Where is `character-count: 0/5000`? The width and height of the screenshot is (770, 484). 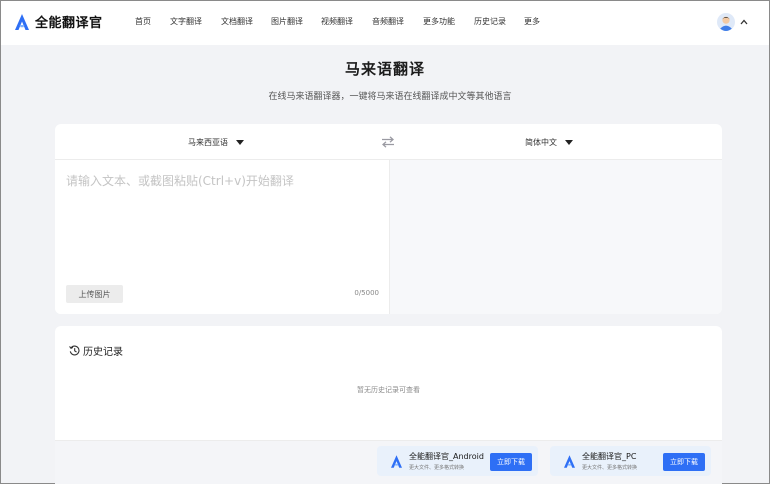
character-count: 0/5000 is located at coordinates (366, 293).